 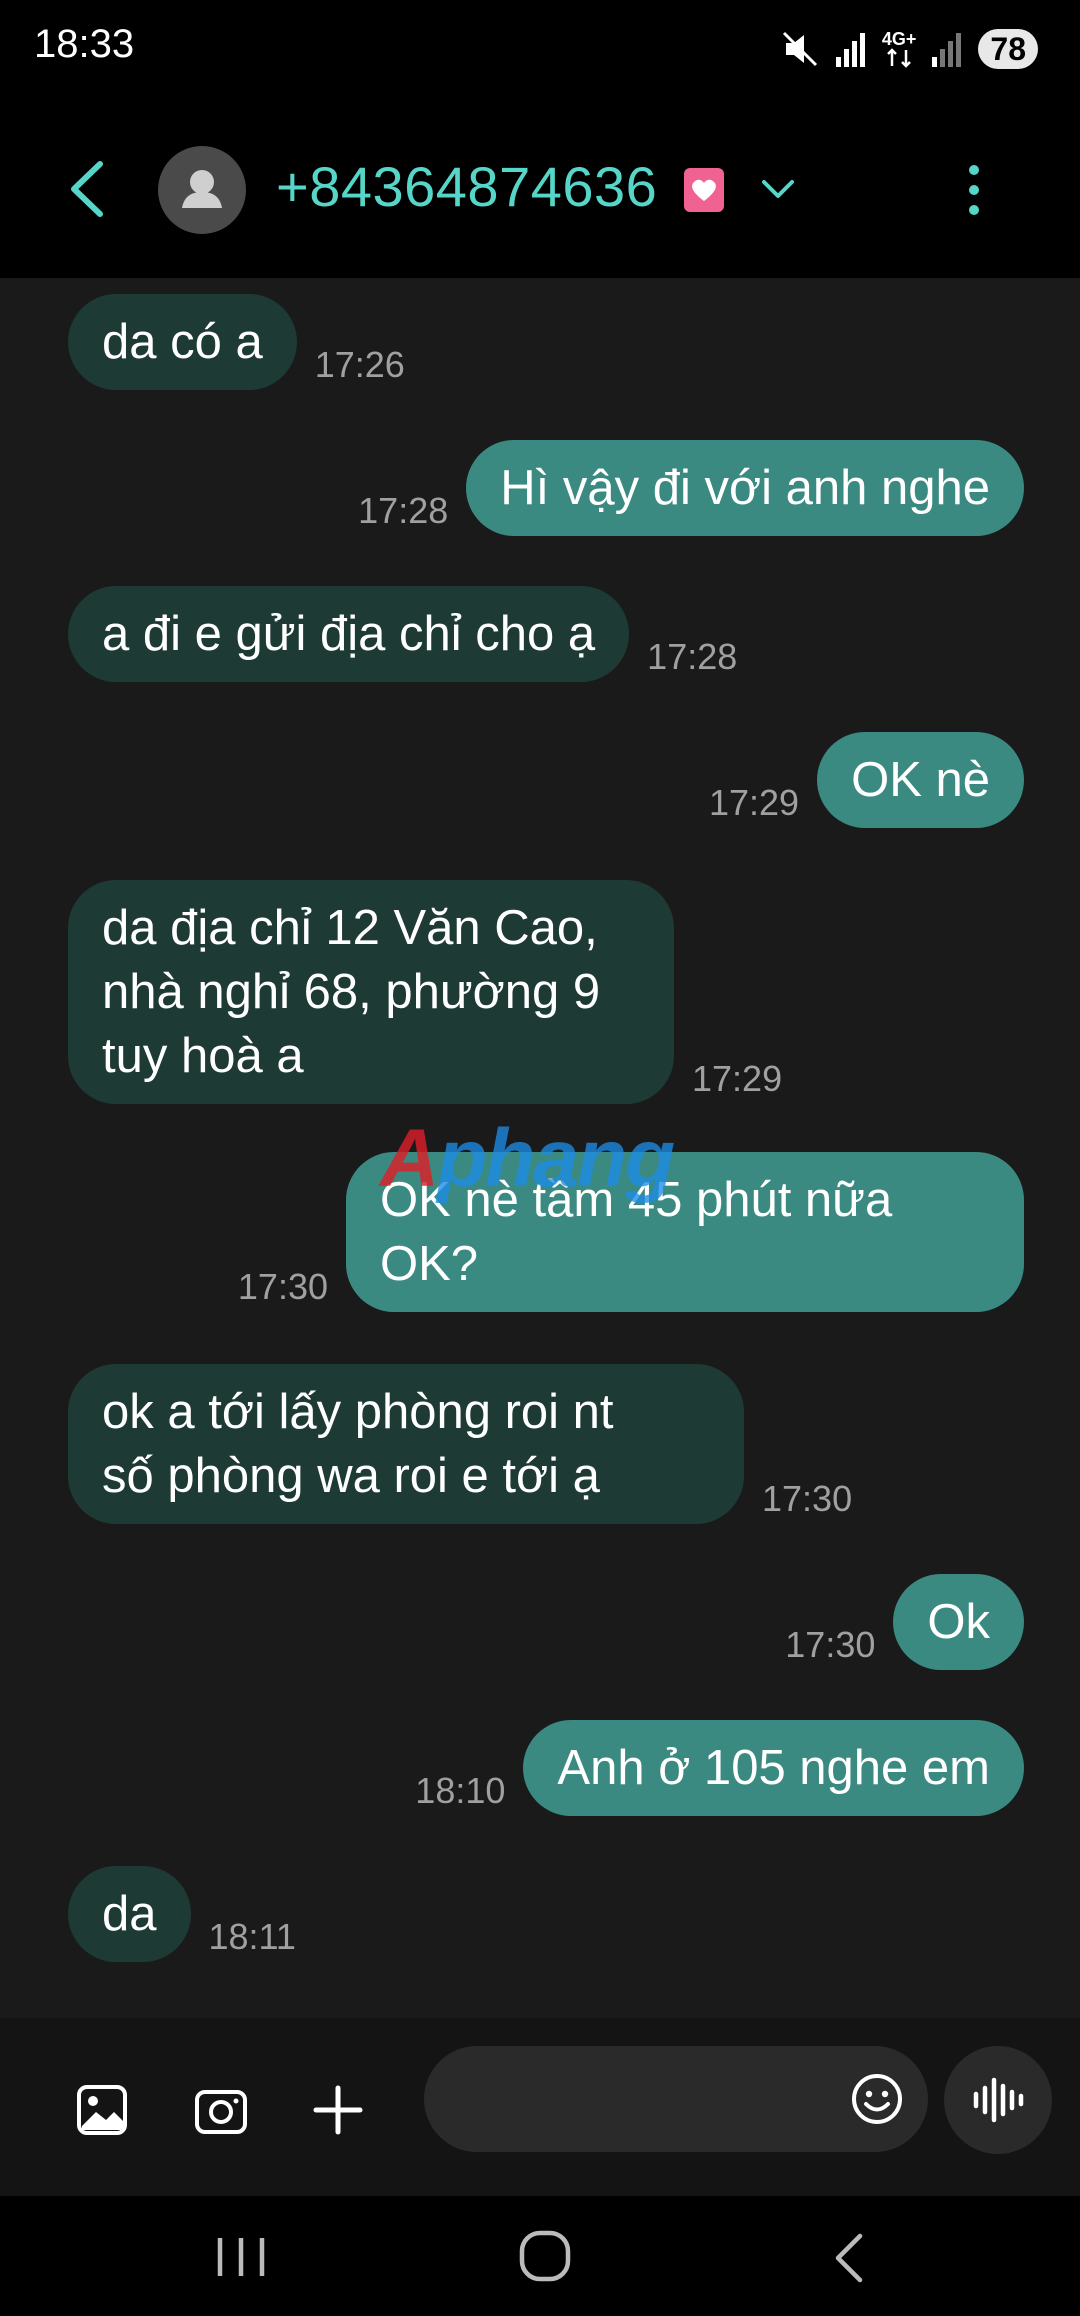 What do you see at coordinates (349, 634) in the screenshot?
I see `message-bubble: a đi e gửi địa chỉ cho ạ` at bounding box center [349, 634].